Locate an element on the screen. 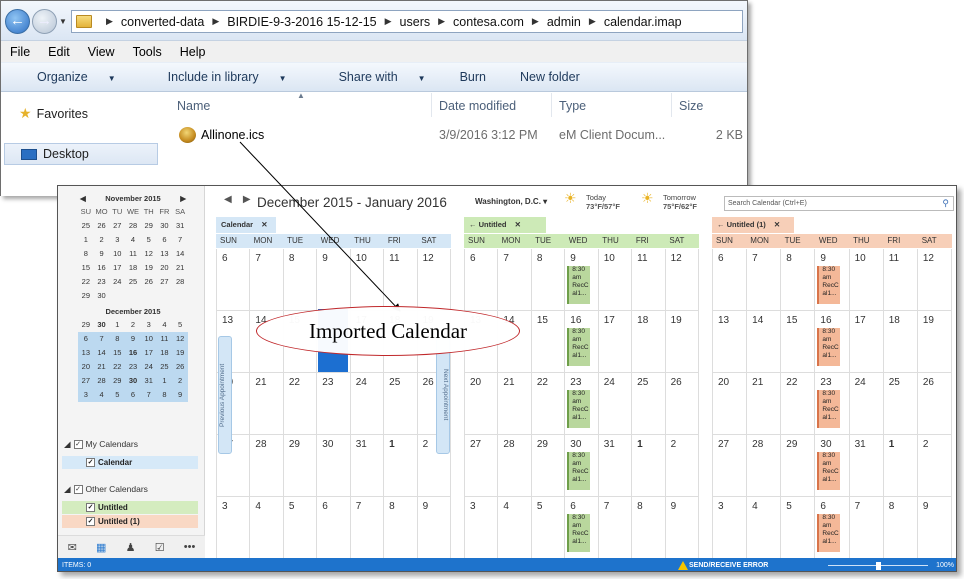  day-cell: 10 is located at coordinates (367, 280).